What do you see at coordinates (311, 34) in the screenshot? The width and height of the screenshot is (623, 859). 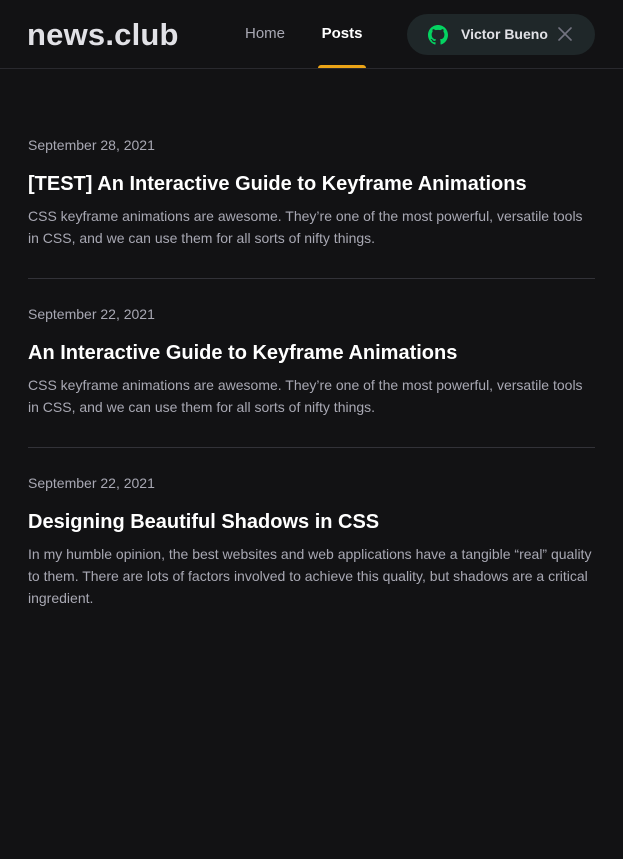 I see `site-header: news.club Home Posts Victor Bueno` at bounding box center [311, 34].